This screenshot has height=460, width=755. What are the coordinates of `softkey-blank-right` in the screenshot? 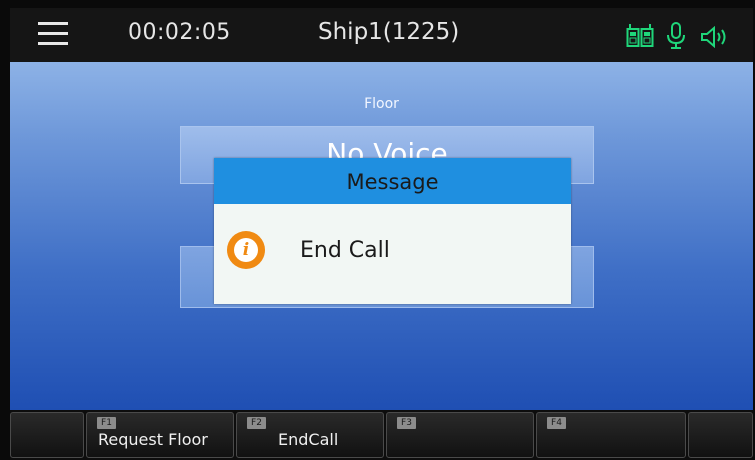 It's located at (720, 435).